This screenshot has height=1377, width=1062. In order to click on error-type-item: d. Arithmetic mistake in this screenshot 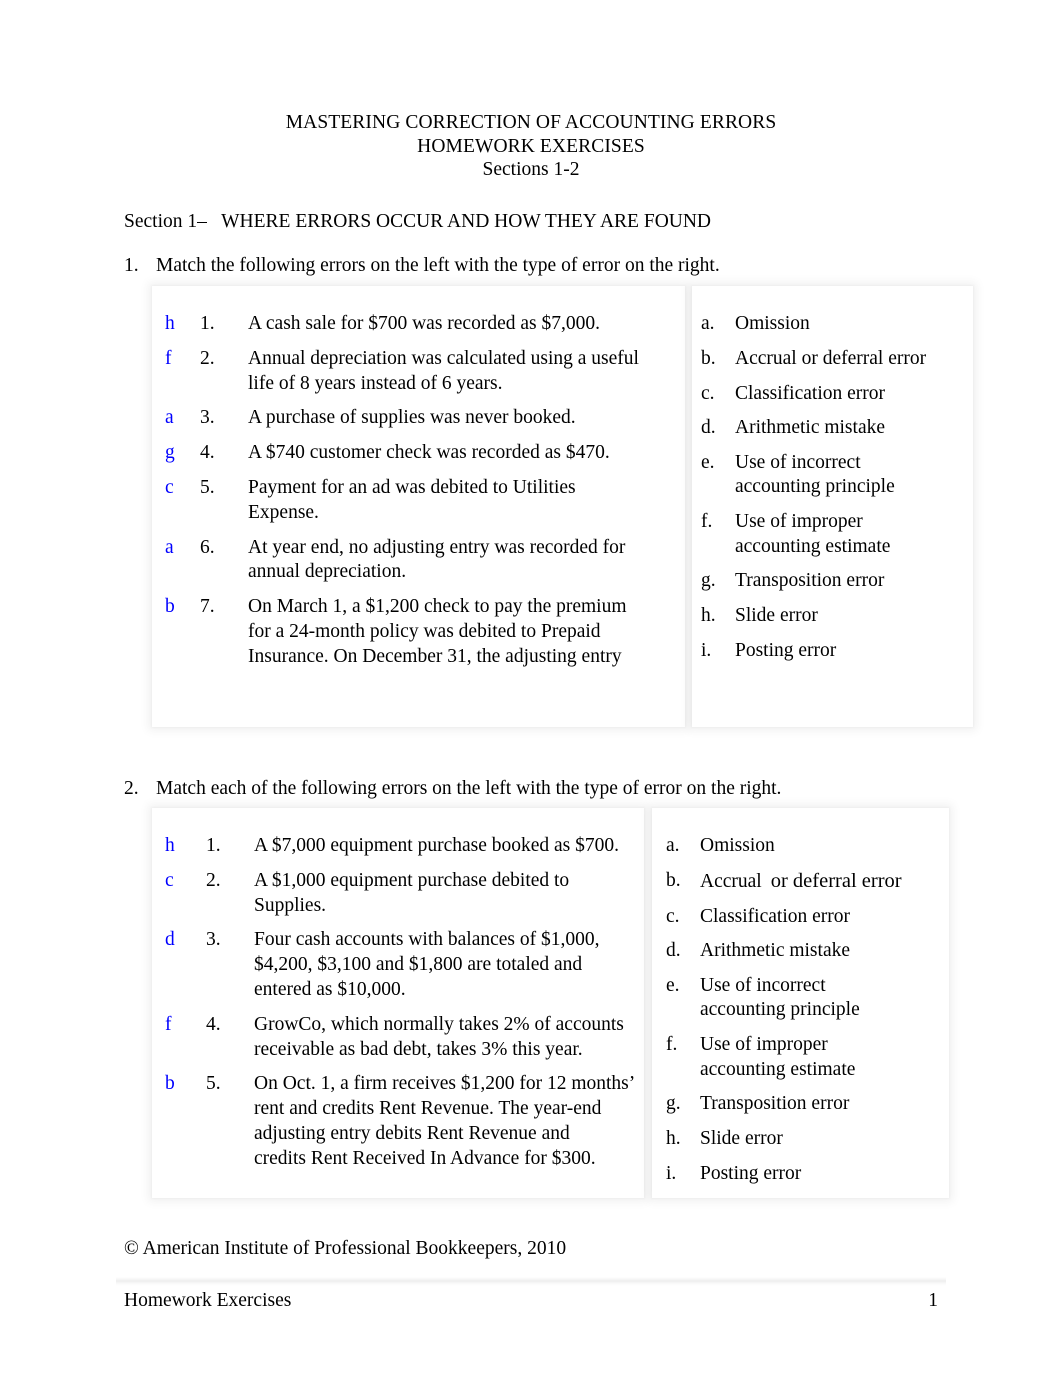, I will do `click(807, 951)`.